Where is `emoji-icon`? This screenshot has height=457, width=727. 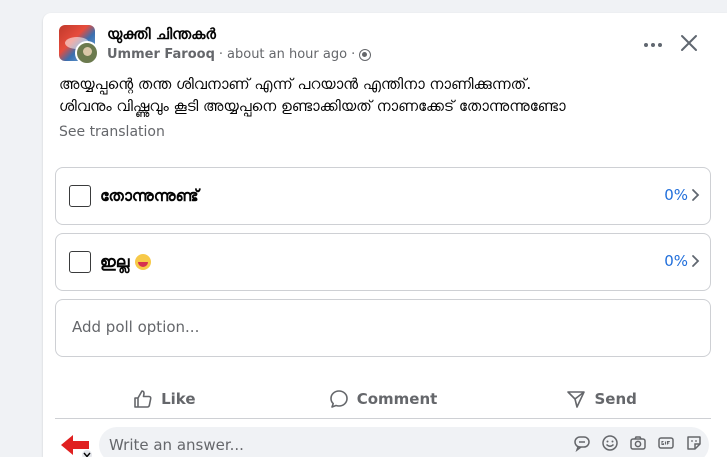
emoji-icon is located at coordinates (610, 443).